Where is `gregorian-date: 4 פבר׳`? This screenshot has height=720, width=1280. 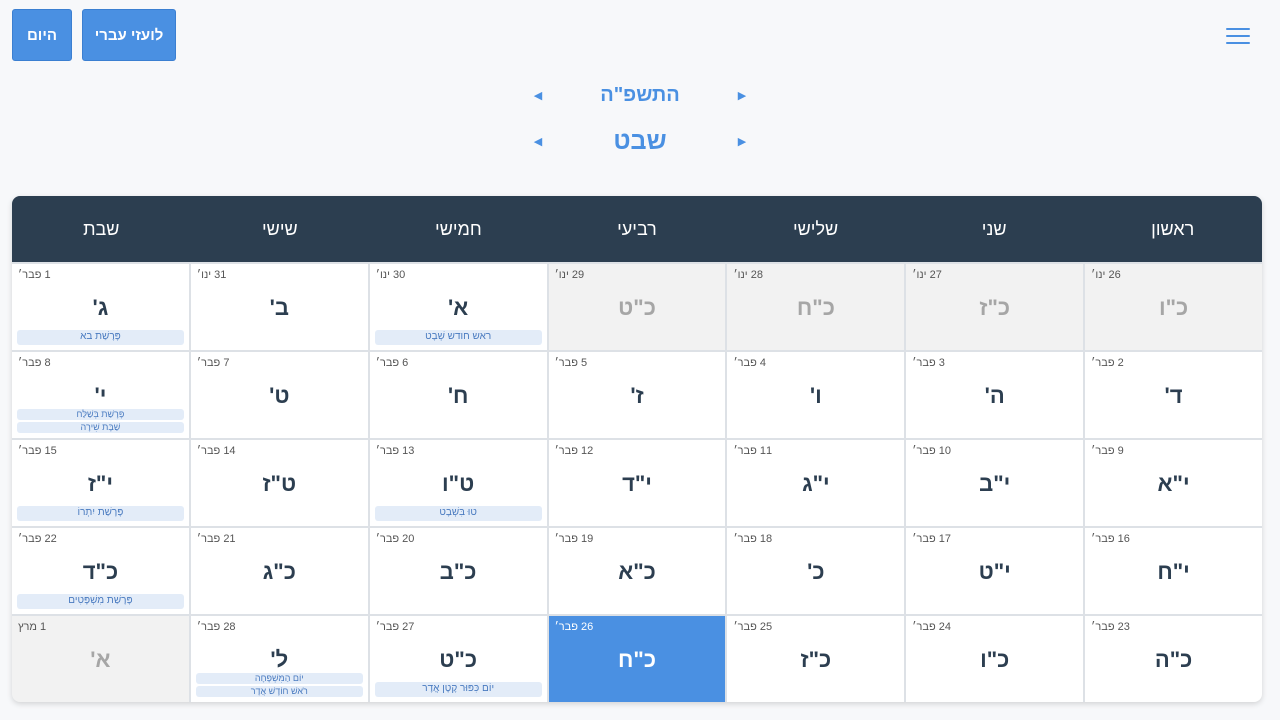
gregorian-date: 4 פבר׳ is located at coordinates (750, 363).